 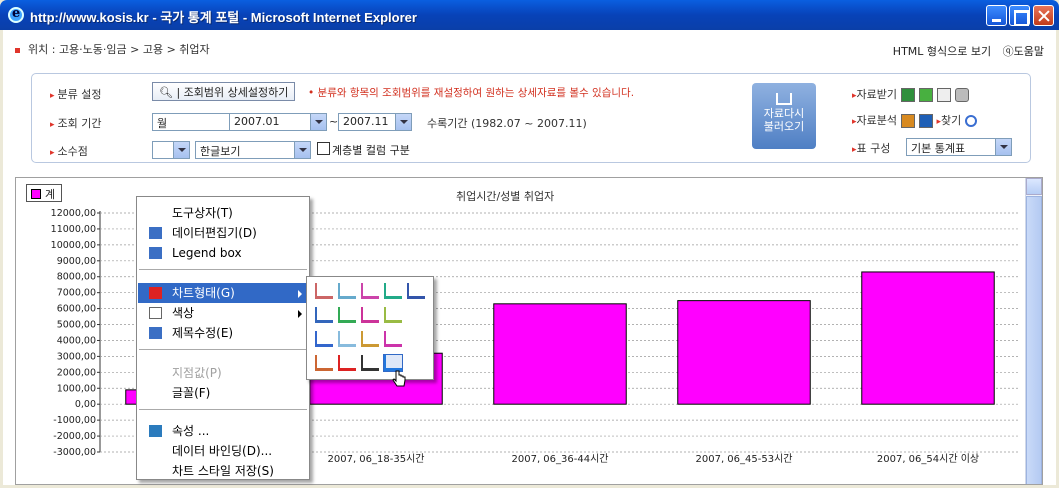 I want to click on menu-item-4: 색상, so click(x=223, y=313).